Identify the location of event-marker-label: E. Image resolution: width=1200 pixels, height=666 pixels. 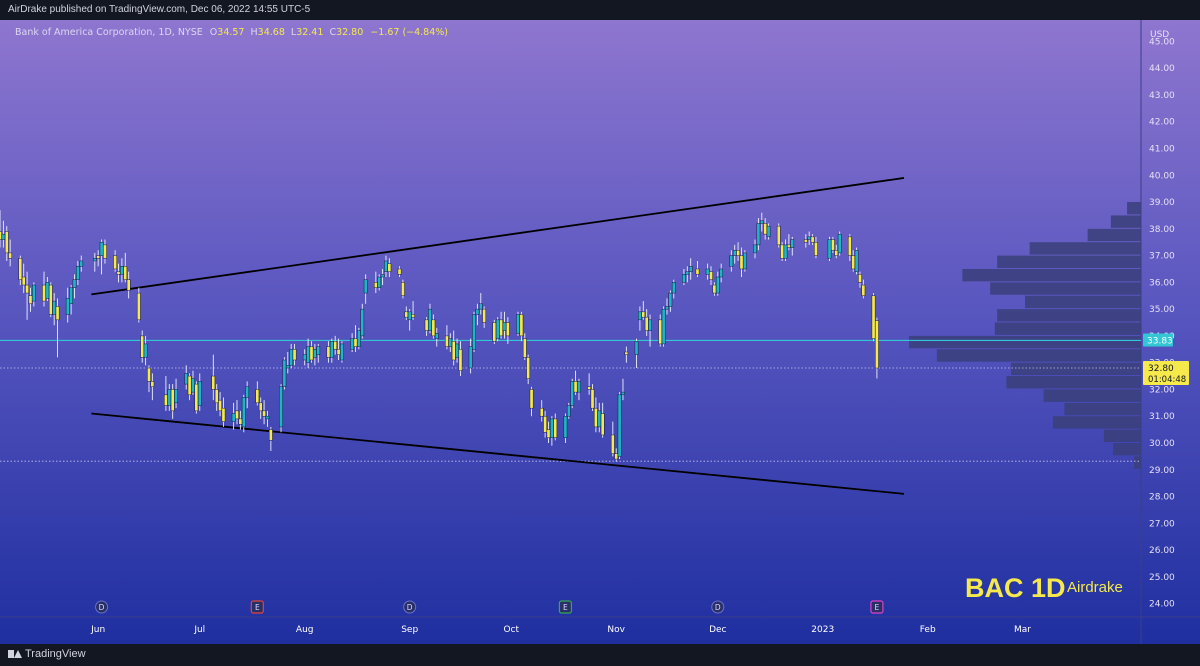
(877, 607).